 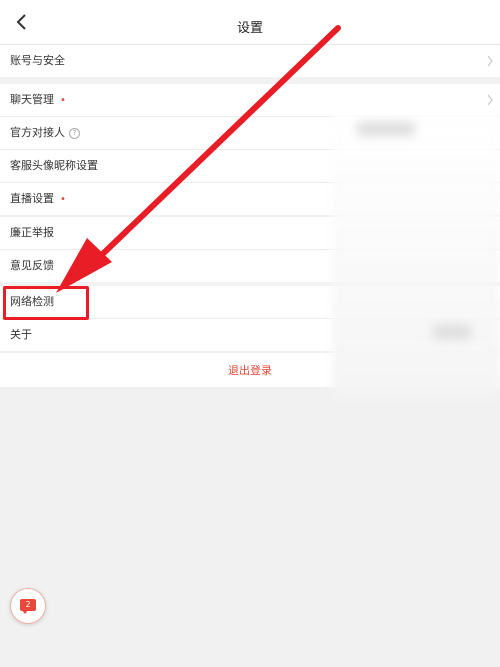 What do you see at coordinates (74, 133) in the screenshot?
I see `help-circle-icon: ?` at bounding box center [74, 133].